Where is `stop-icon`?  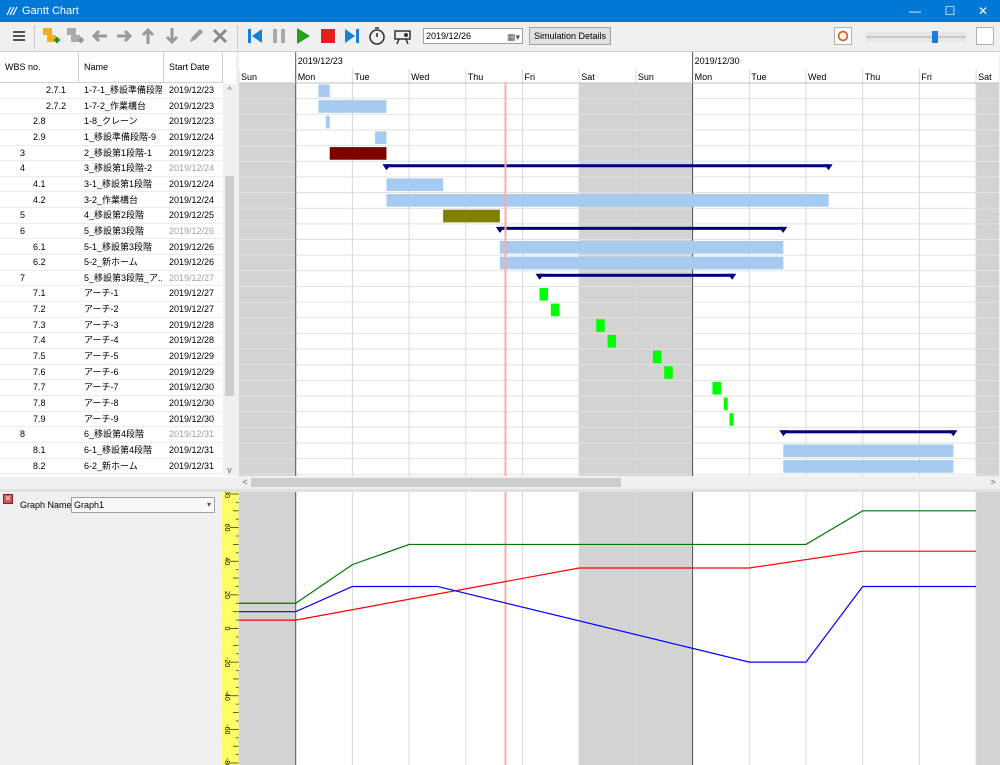 stop-icon is located at coordinates (328, 36).